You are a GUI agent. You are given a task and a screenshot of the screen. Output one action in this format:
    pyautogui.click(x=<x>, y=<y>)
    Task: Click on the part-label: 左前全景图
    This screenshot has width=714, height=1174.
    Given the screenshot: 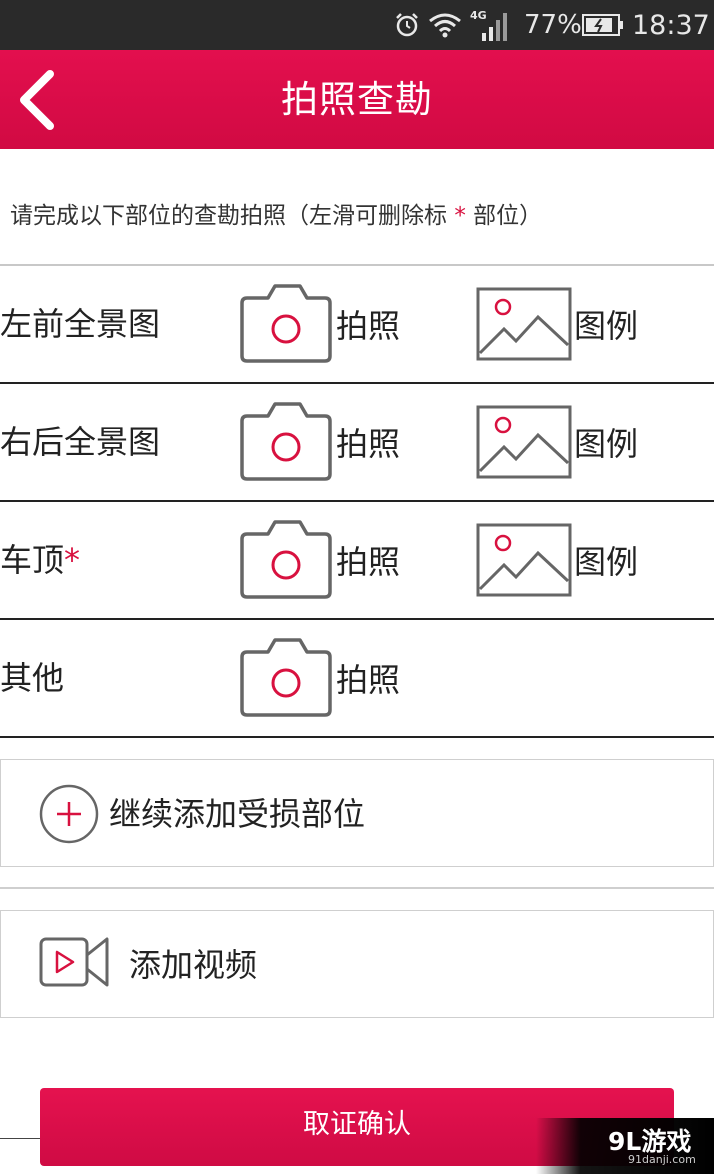 What is the action you would take?
    pyautogui.click(x=80, y=324)
    